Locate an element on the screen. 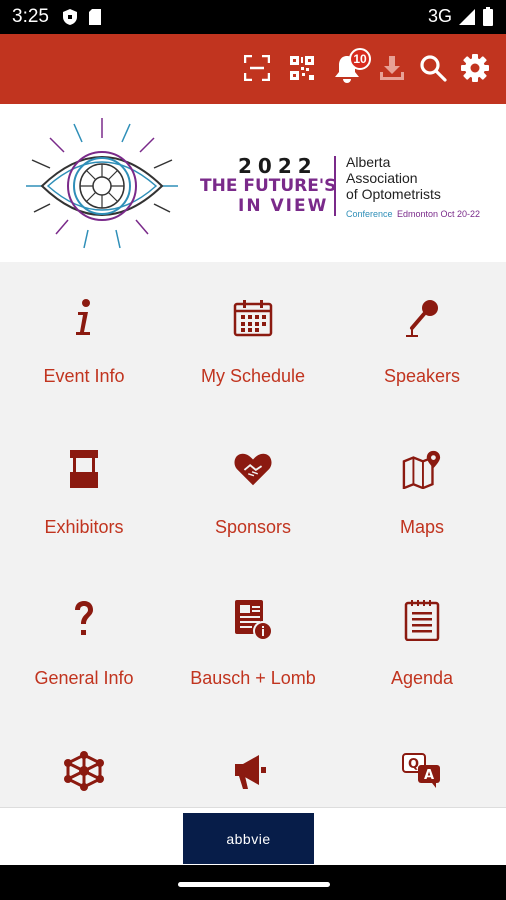  network-icon is located at coordinates (84, 771).